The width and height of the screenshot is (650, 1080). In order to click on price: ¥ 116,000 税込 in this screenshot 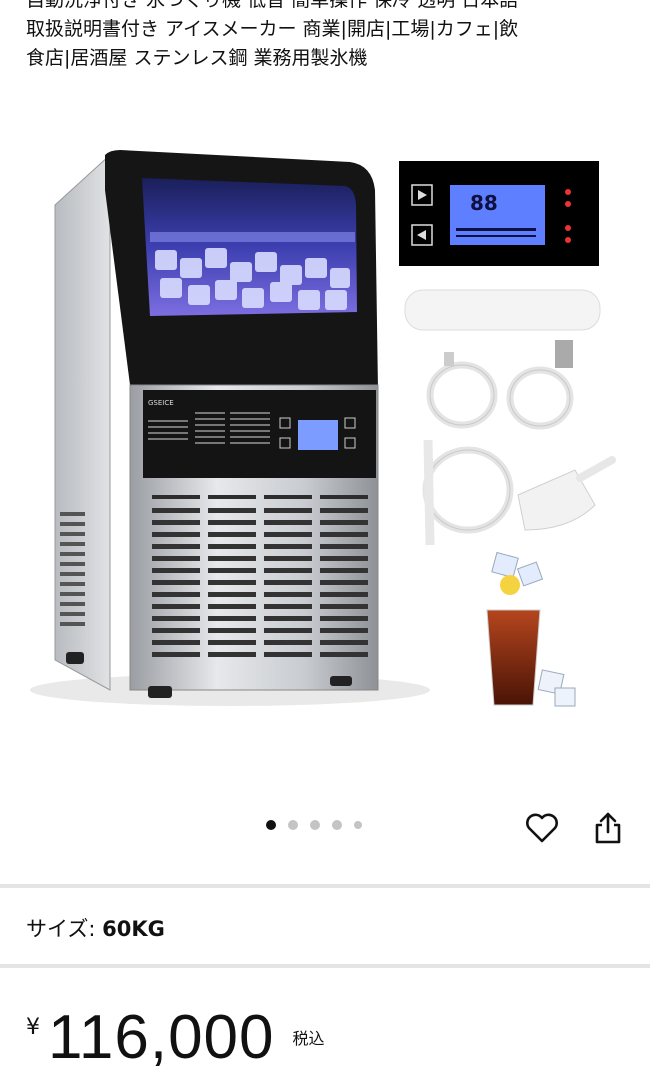, I will do `click(175, 1038)`.